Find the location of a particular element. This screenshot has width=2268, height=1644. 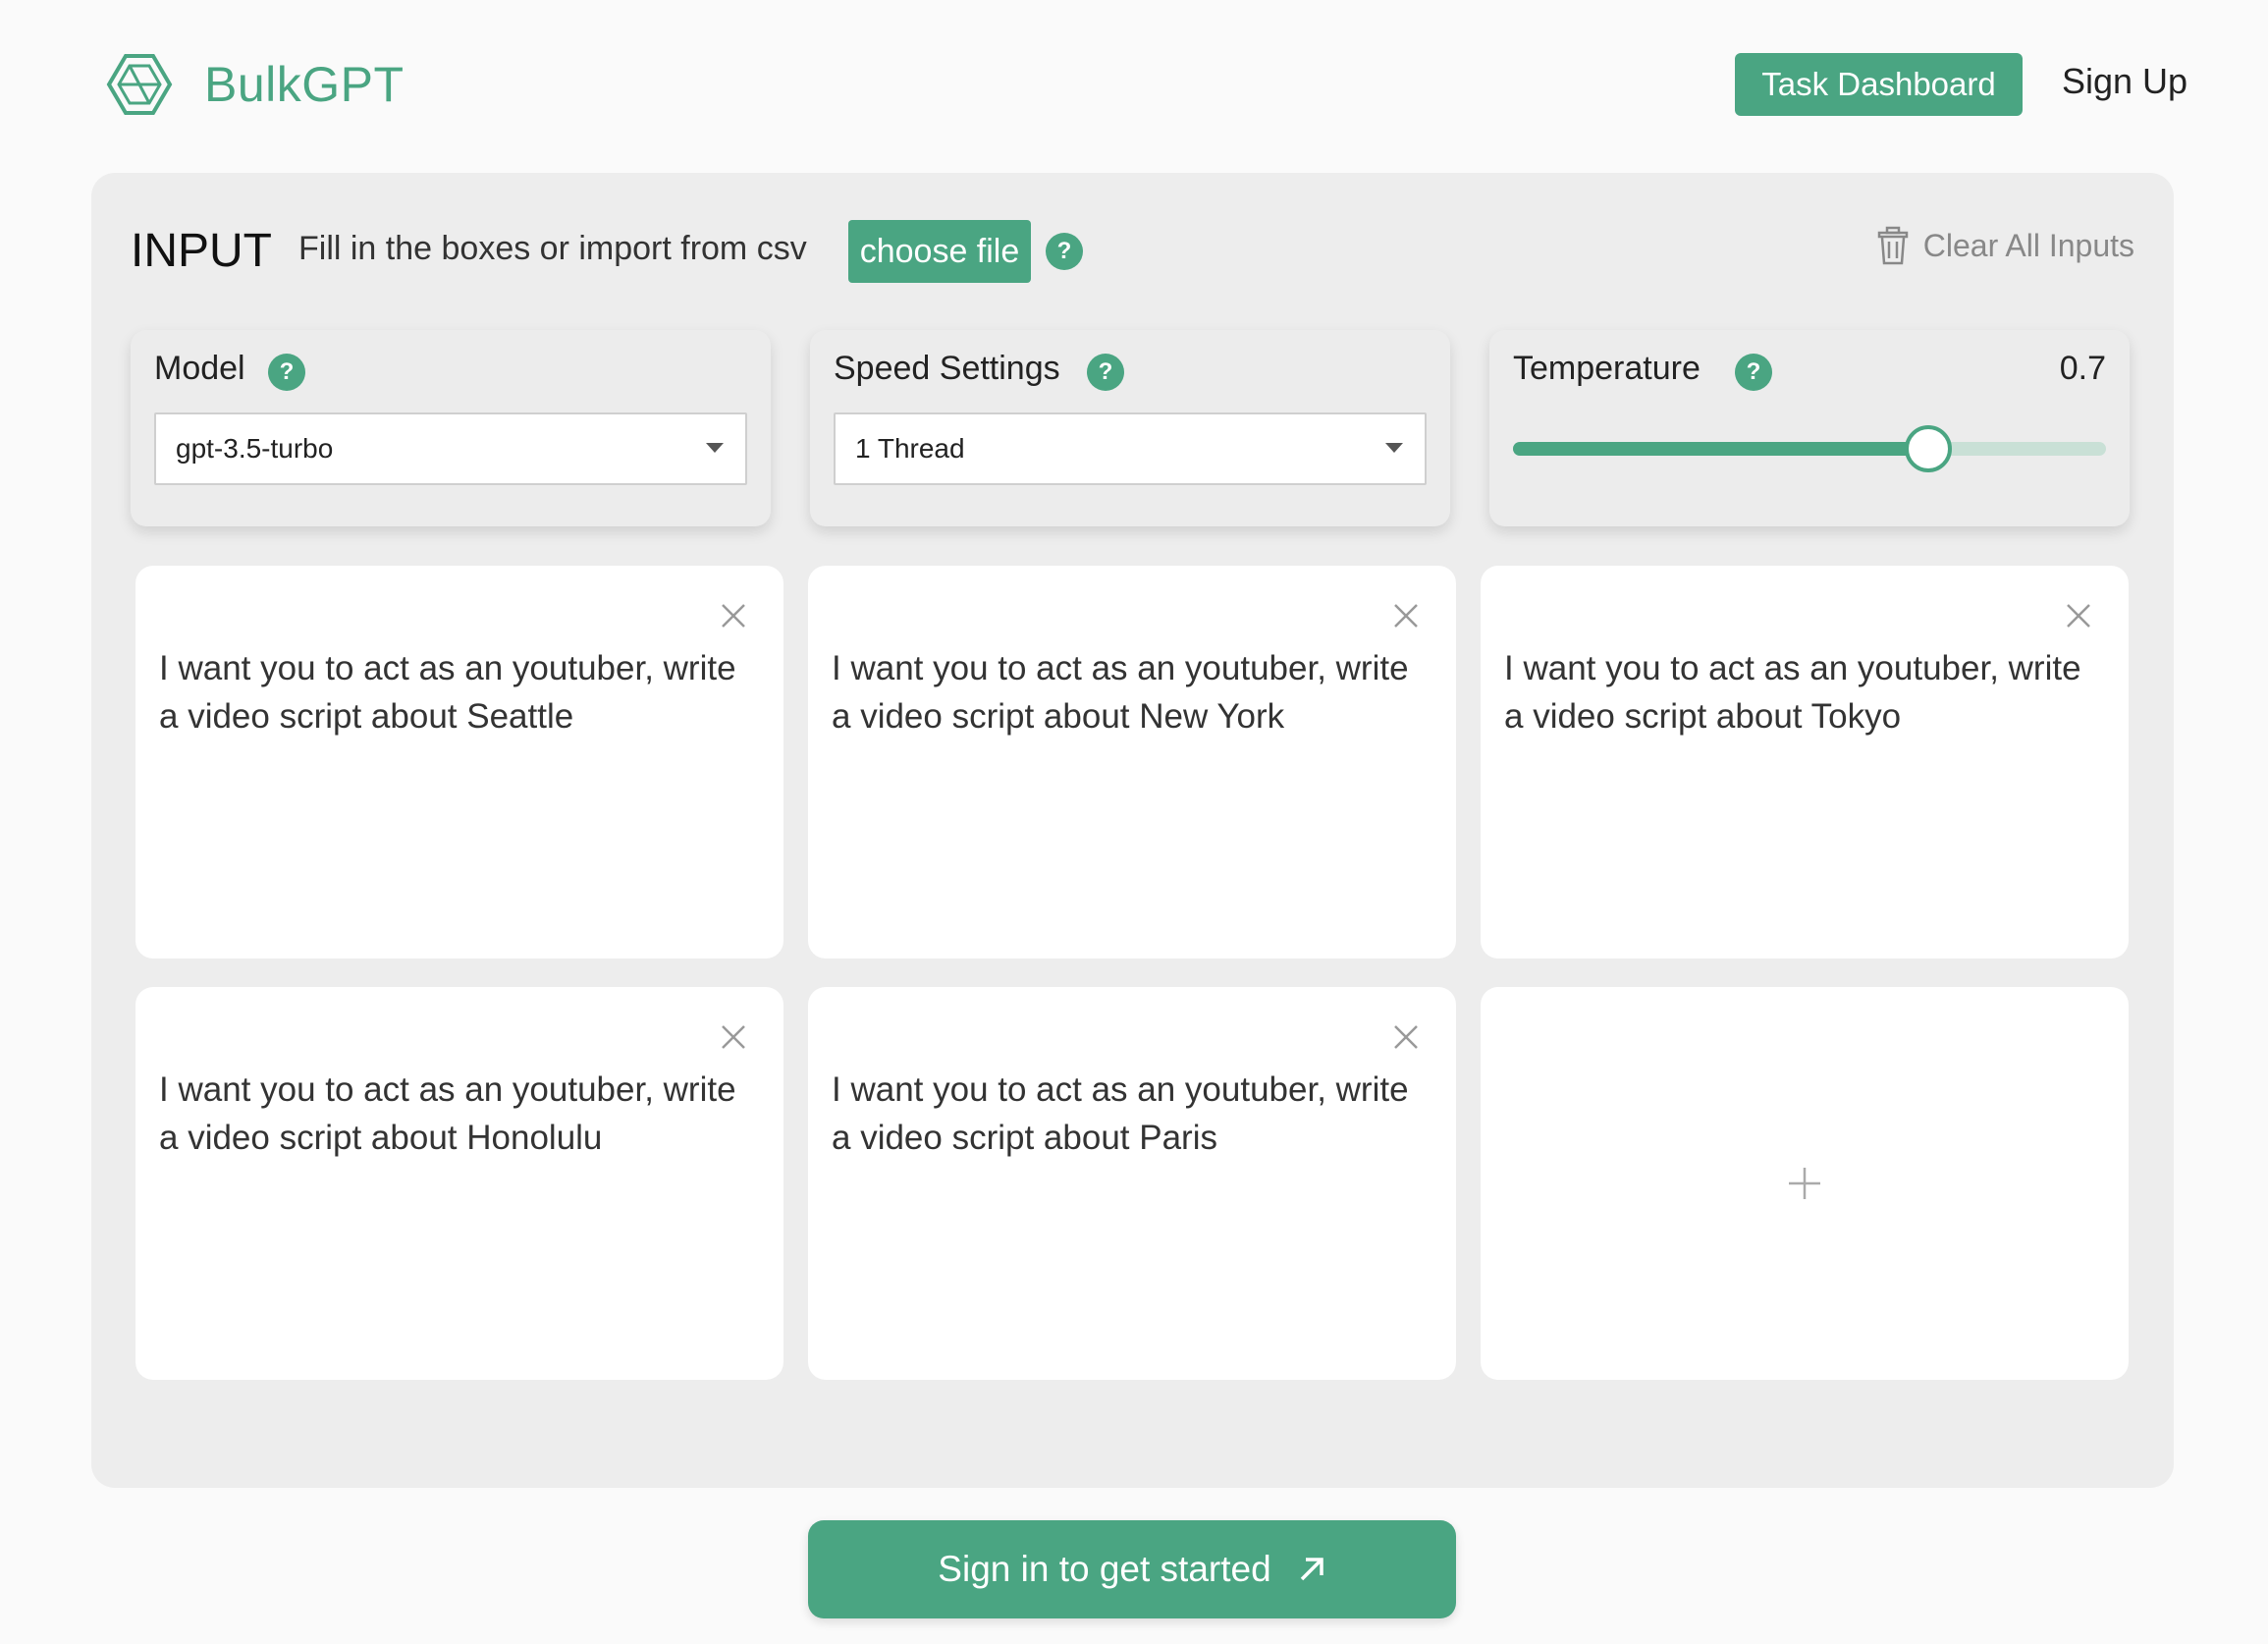

model-select: gpt-3.5-turbo is located at coordinates (450, 448).